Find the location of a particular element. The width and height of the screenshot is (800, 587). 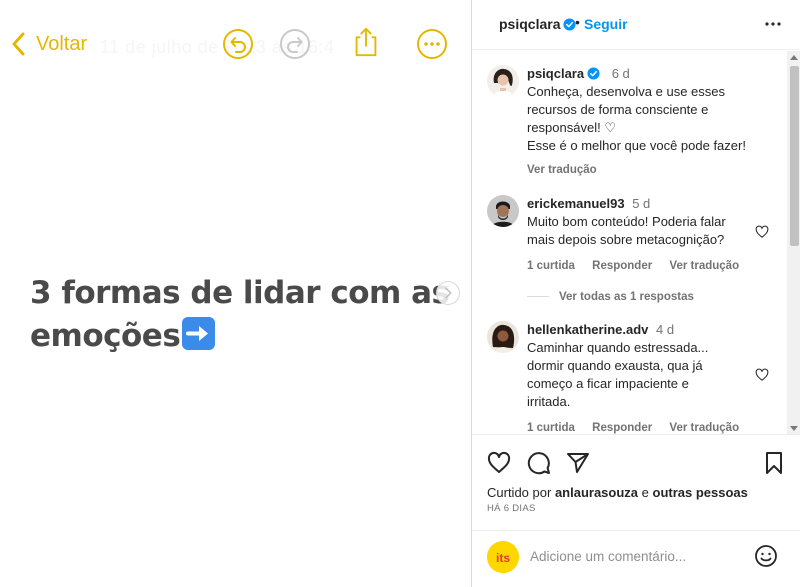

scrollbar-thumb is located at coordinates (794, 156).